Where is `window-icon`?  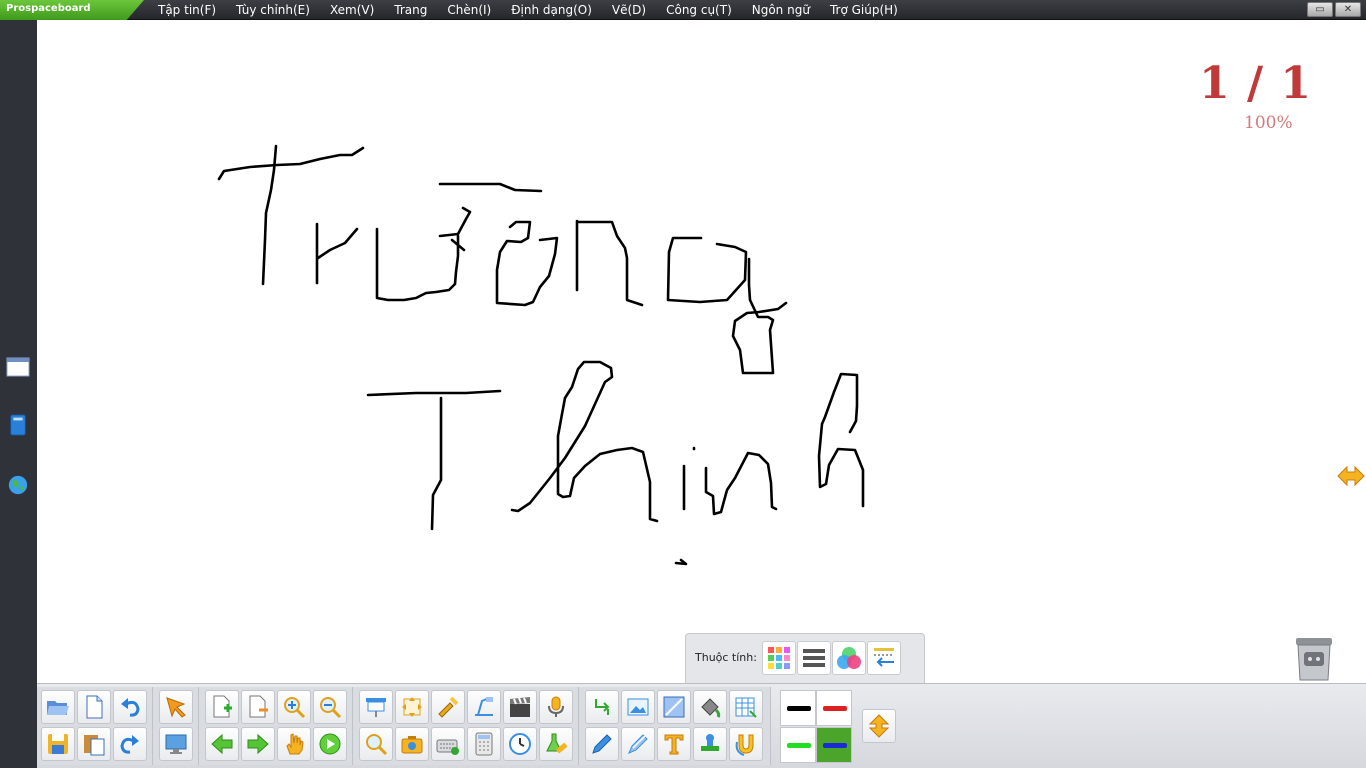 window-icon is located at coordinates (18, 367).